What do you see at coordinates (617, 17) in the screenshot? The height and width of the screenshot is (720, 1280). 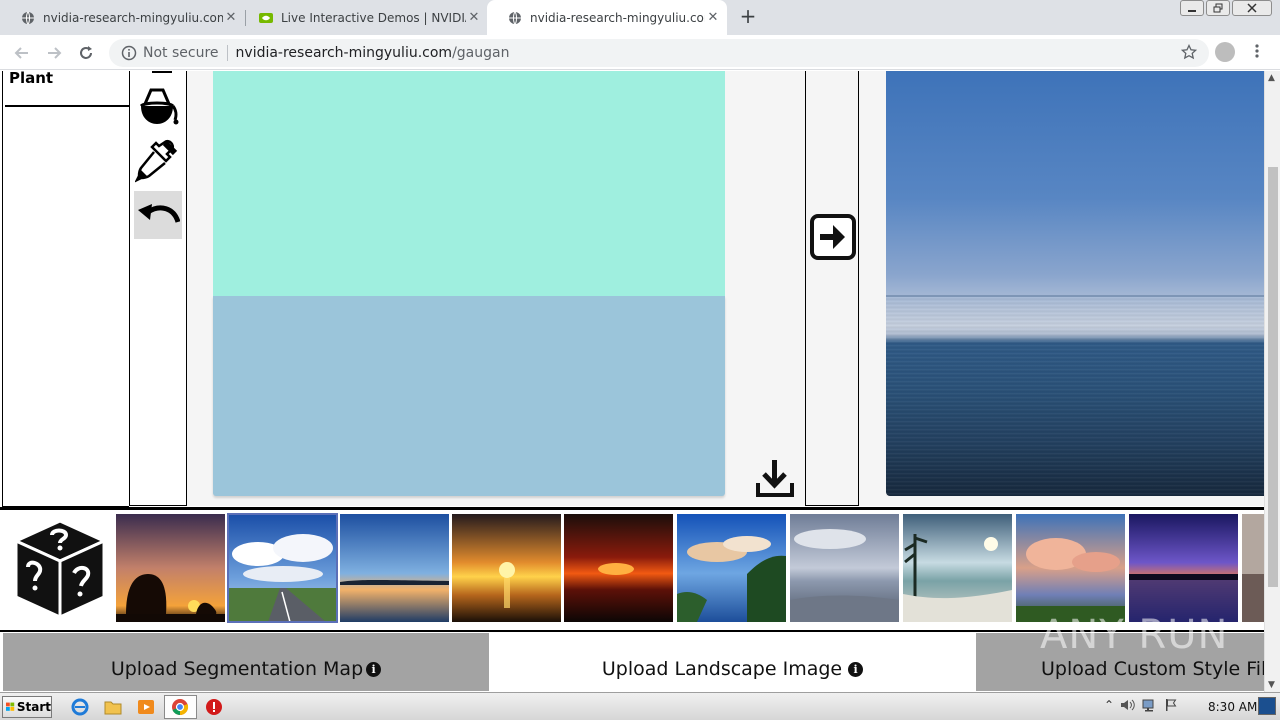 I see `tab-3-title: nvidia-research-mingyuliu.com` at bounding box center [617, 17].